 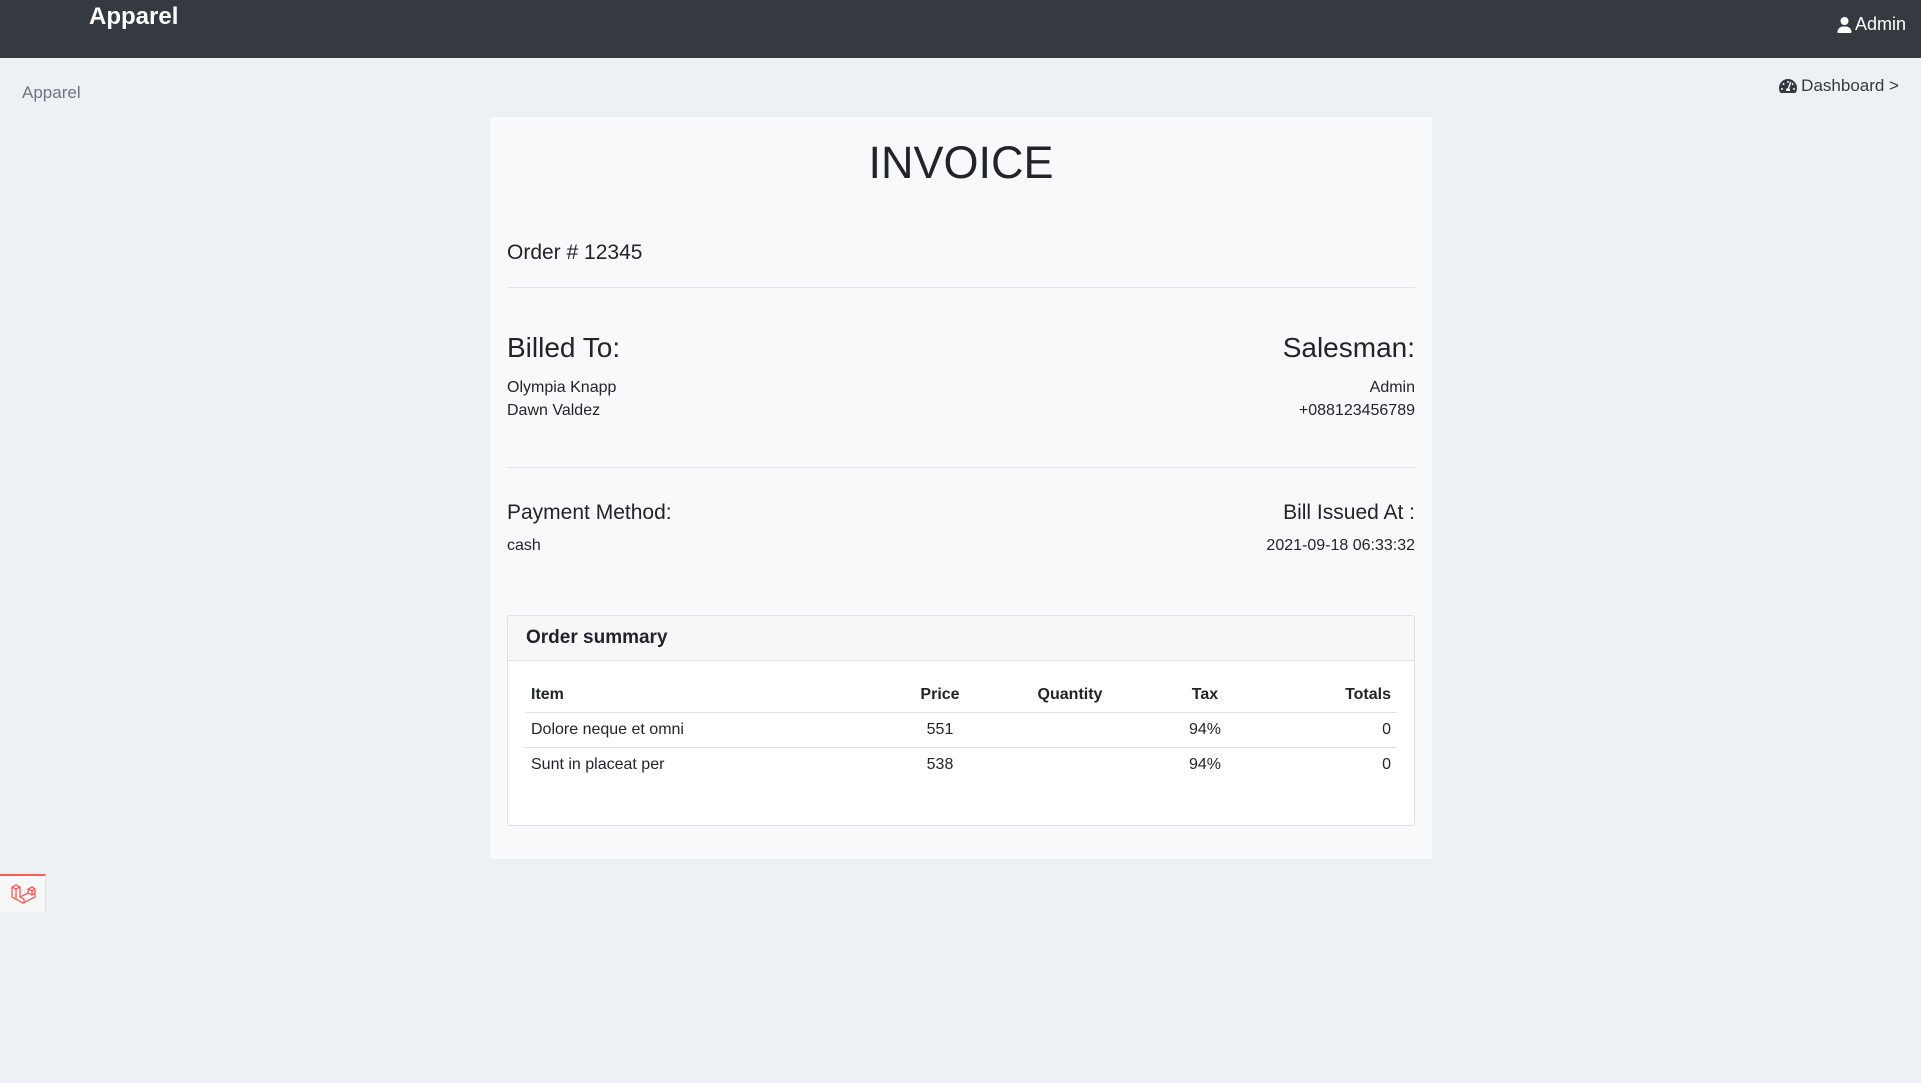 I want to click on user-icon, so click(x=1844, y=24).